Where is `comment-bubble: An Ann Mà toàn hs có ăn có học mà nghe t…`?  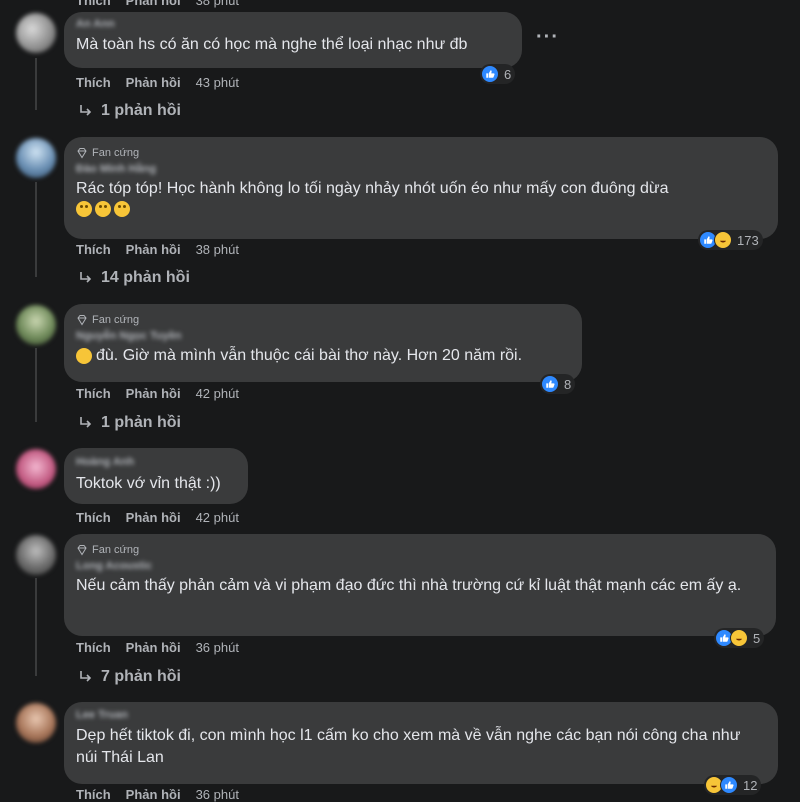
comment-bubble: An Ann Mà toàn hs có ăn có học mà nghe t… is located at coordinates (293, 40).